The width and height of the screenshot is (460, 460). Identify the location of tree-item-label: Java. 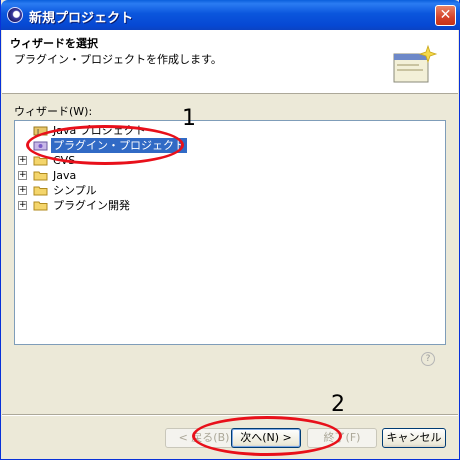
(65, 175).